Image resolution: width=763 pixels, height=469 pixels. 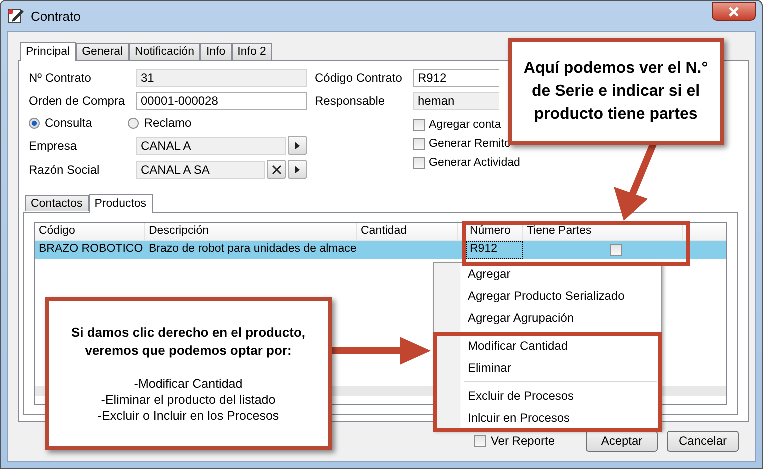 What do you see at coordinates (77, 101) in the screenshot?
I see `field-label: Orden de Compra` at bounding box center [77, 101].